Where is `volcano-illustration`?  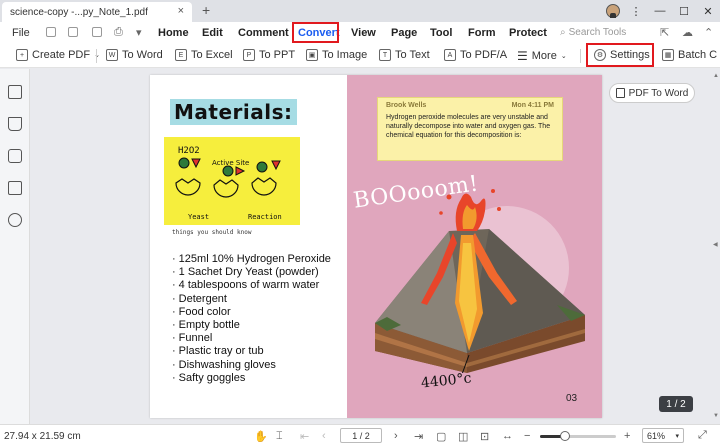 volcano-illustration is located at coordinates (480, 281).